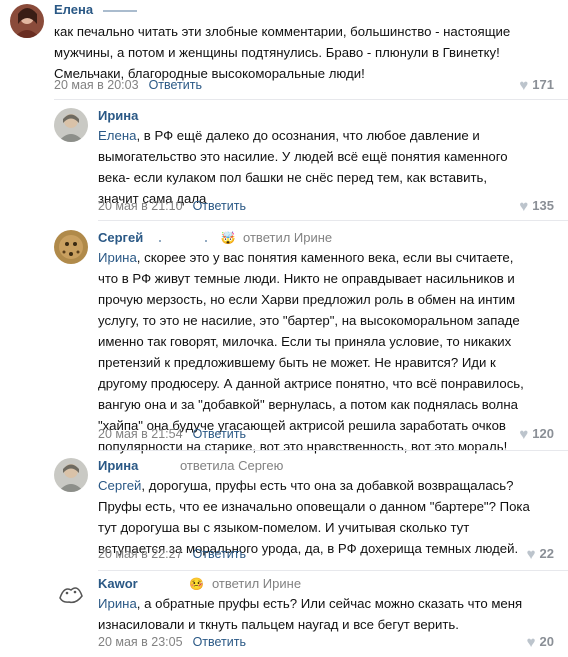 Image resolution: width=568 pixels, height=657 pixels. I want to click on like-count: 135, so click(543, 205).